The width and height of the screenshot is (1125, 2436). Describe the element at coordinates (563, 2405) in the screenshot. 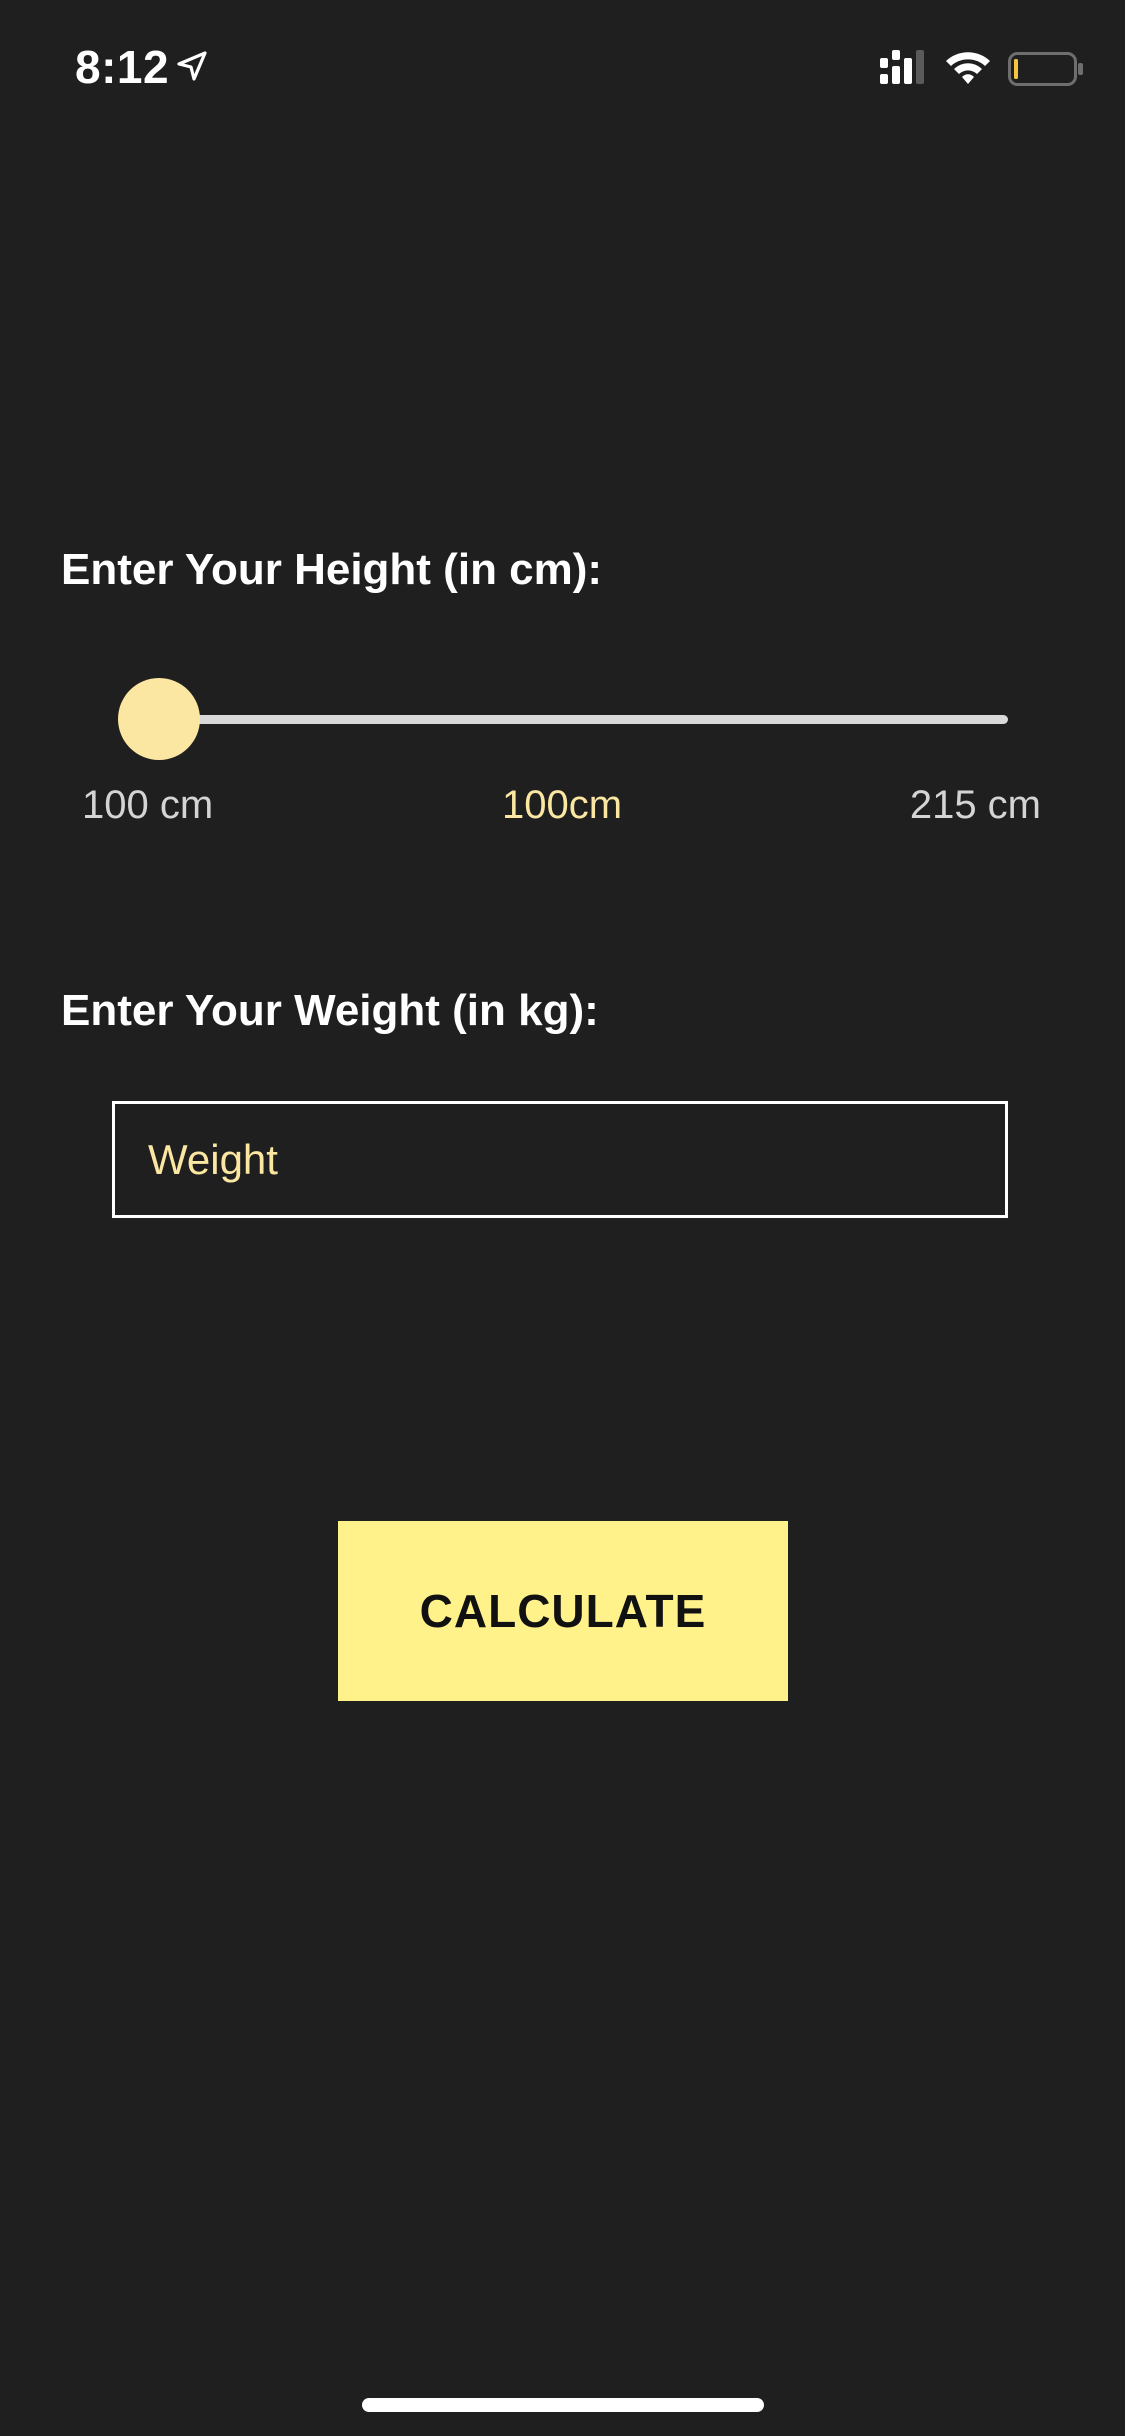

I see `home-indicator` at that location.